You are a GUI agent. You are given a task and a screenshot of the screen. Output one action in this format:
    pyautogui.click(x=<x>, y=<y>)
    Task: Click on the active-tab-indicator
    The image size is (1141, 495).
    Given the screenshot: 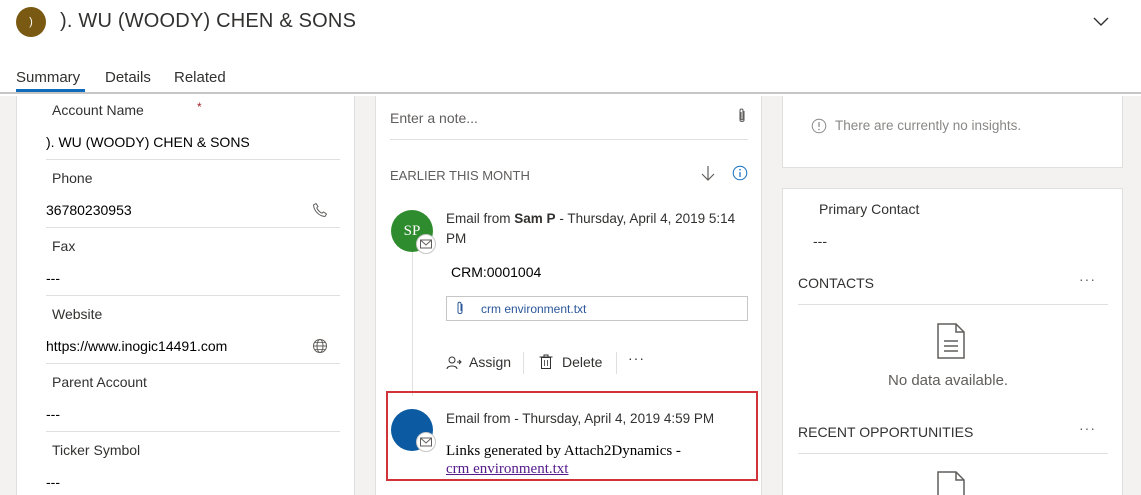 What is the action you would take?
    pyautogui.click(x=50, y=90)
    